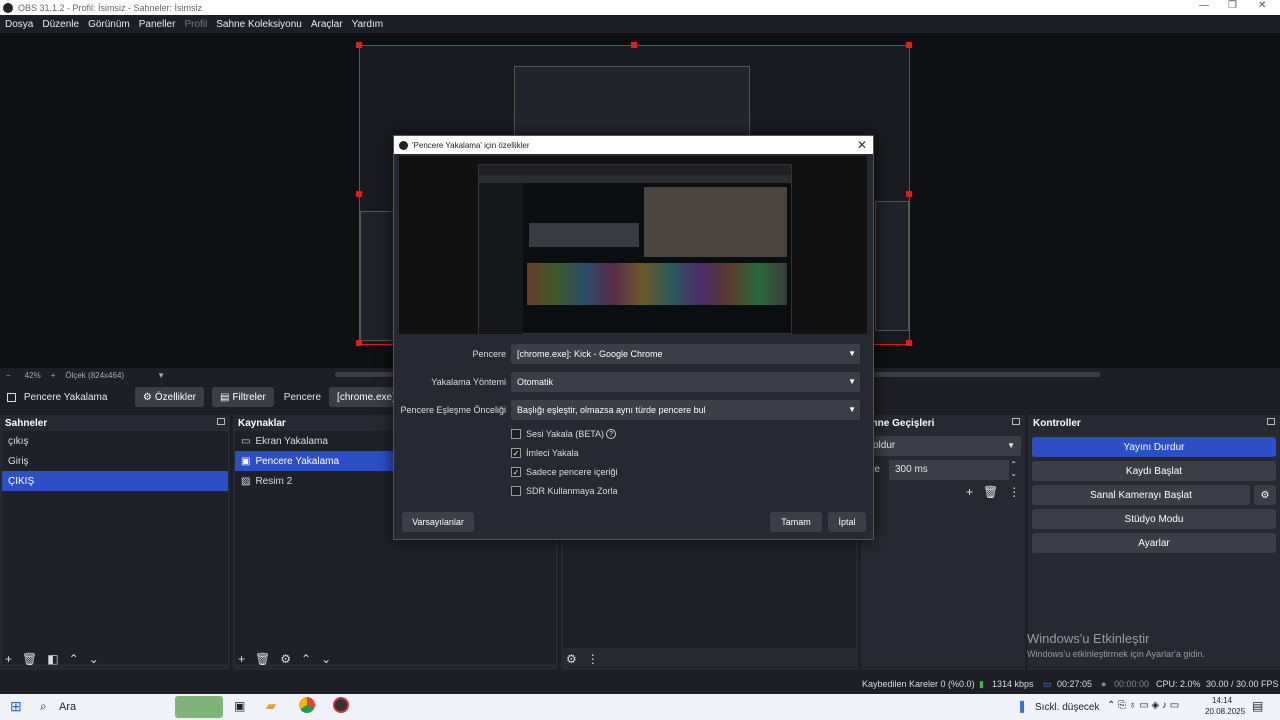  Describe the element at coordinates (239, 706) in the screenshot. I see `task-view-icon: ▣` at that location.